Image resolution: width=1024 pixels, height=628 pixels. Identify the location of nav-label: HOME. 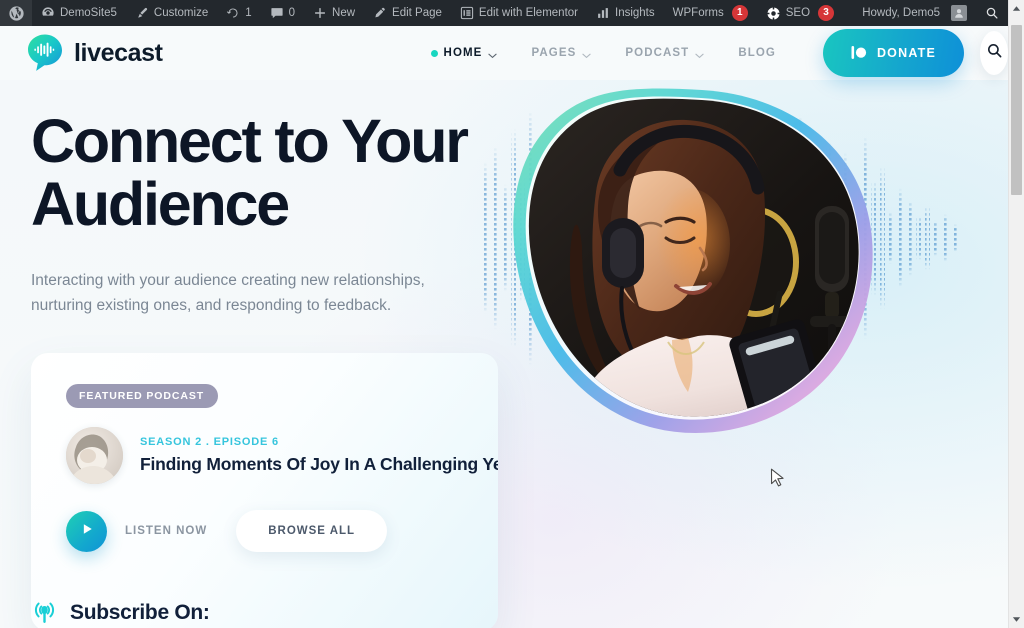
(463, 53).